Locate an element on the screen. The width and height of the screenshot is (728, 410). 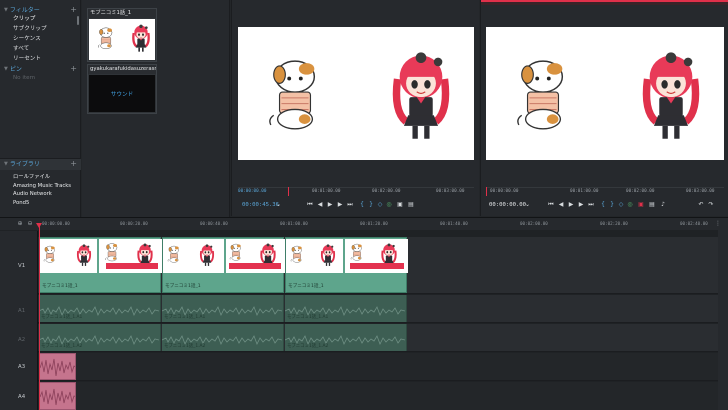
timeline-tick-label: 00:01:00.00 is located at coordinates (294, 223).